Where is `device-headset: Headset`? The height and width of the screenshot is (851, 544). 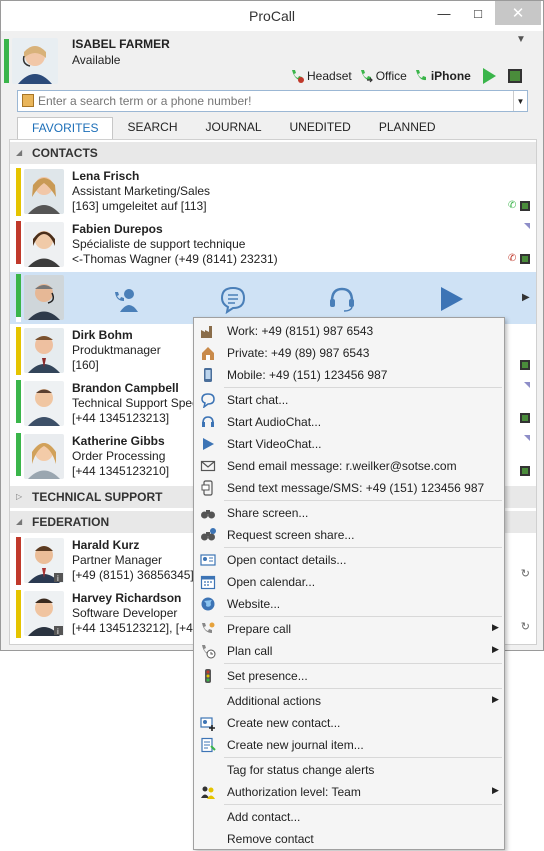 device-headset: Headset is located at coordinates (320, 76).